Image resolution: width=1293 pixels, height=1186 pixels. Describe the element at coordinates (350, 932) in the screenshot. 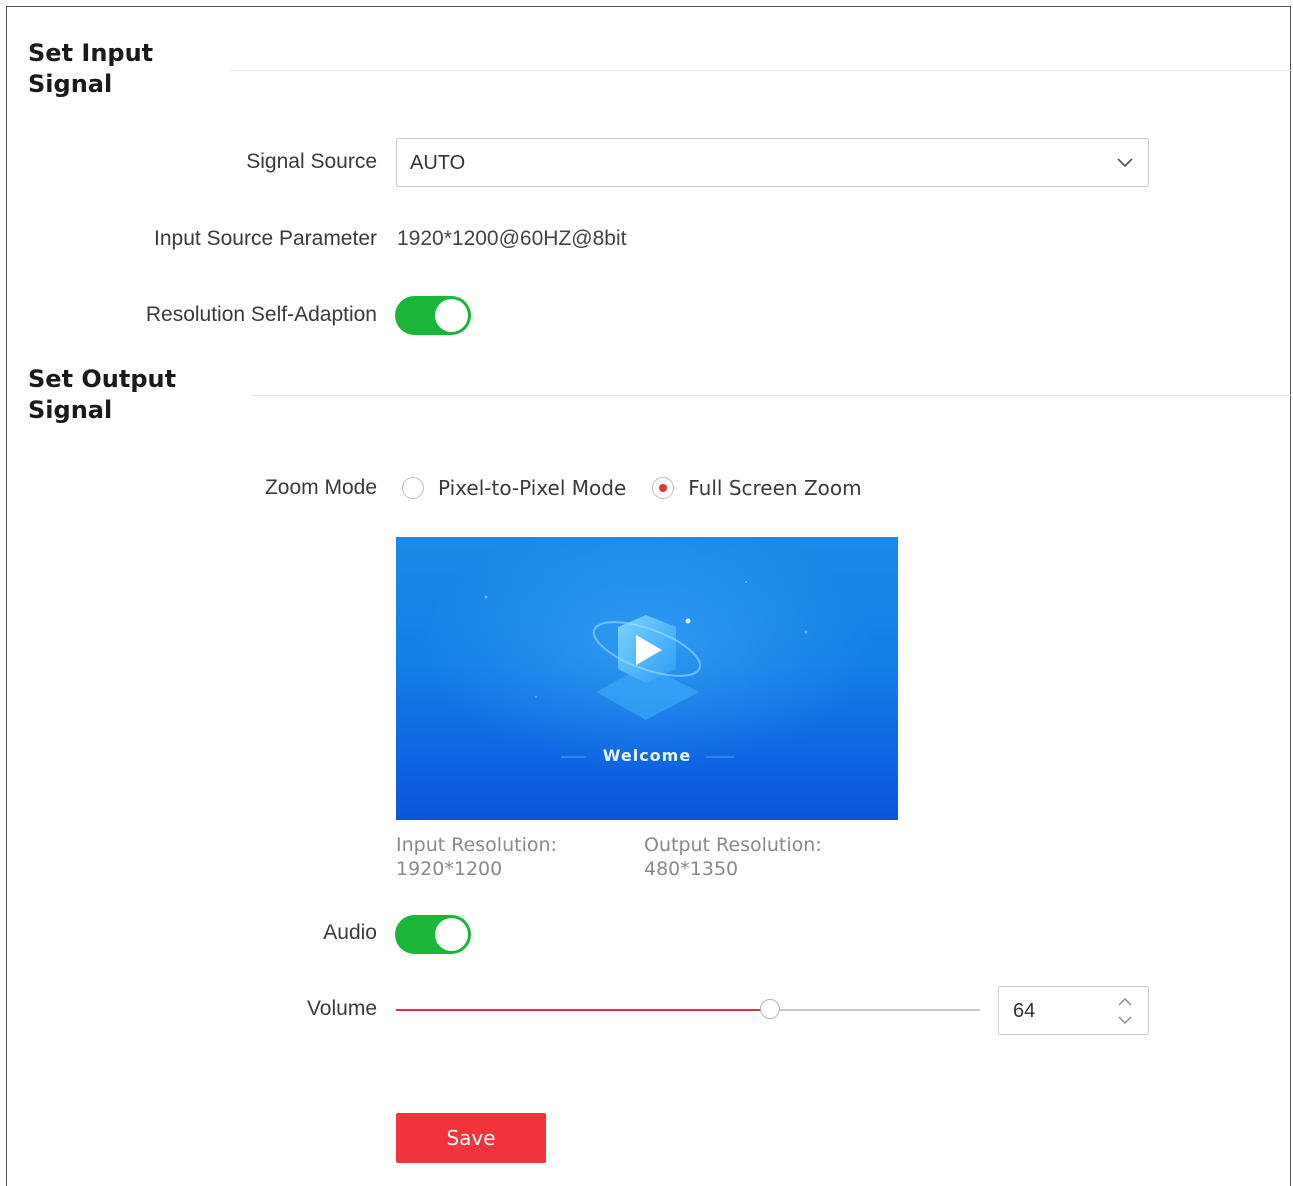

I see `audio-label: Audio` at that location.